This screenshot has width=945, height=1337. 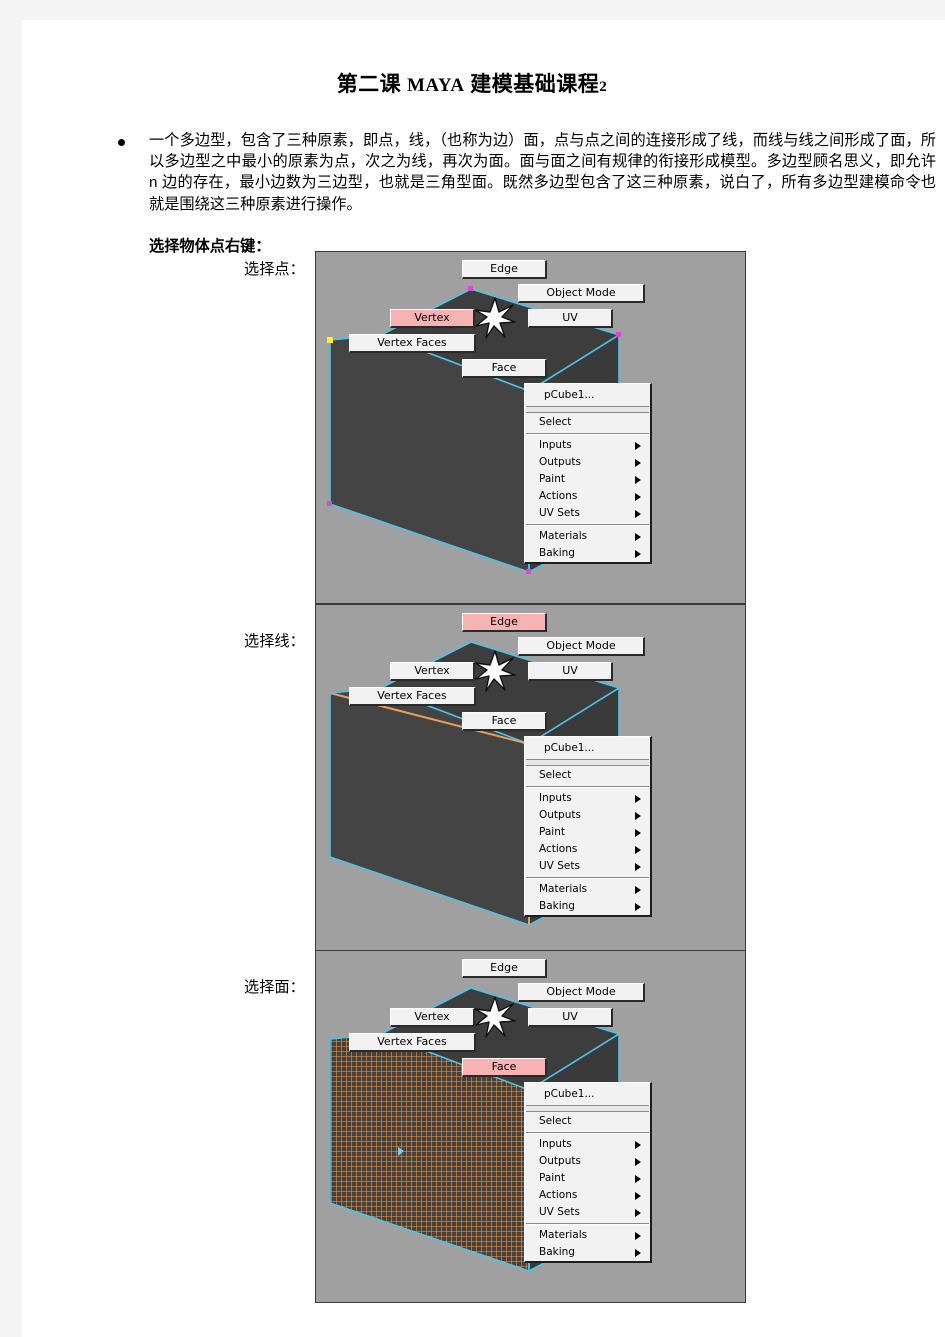 I want to click on title-number: 2, so click(x=603, y=87).